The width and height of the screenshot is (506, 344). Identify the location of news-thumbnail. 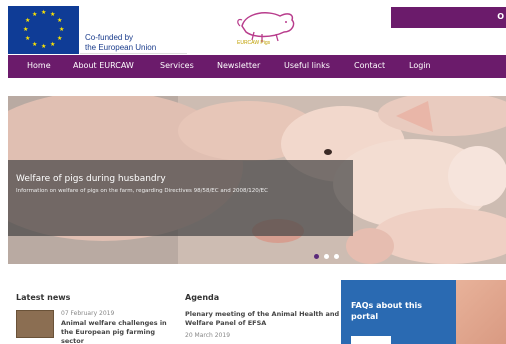
(35, 324).